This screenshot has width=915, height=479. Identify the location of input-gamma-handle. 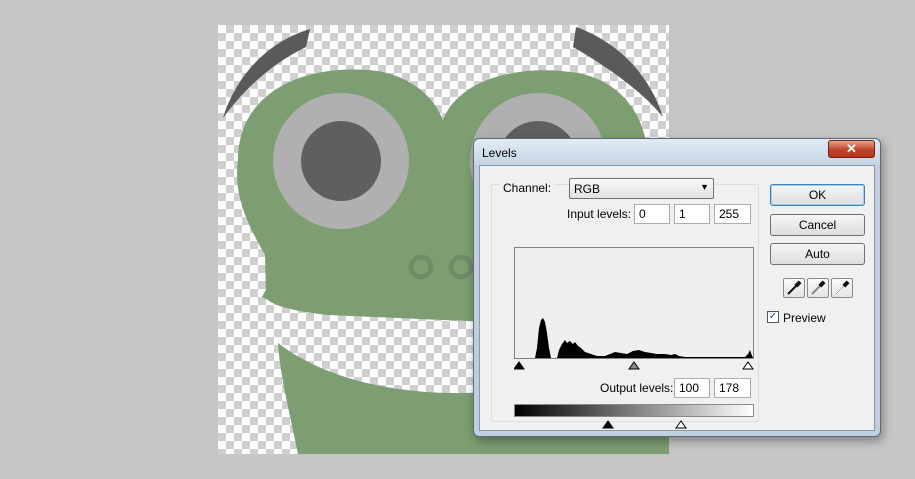
(634, 365).